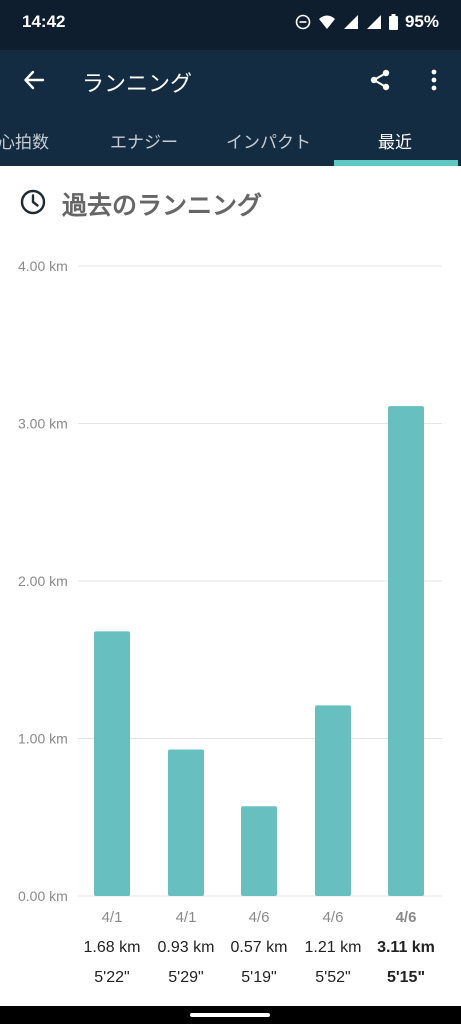 The width and height of the screenshot is (461, 1024). Describe the element at coordinates (230, 25) in the screenshot. I see `status-bar: 14:42 95%` at that location.